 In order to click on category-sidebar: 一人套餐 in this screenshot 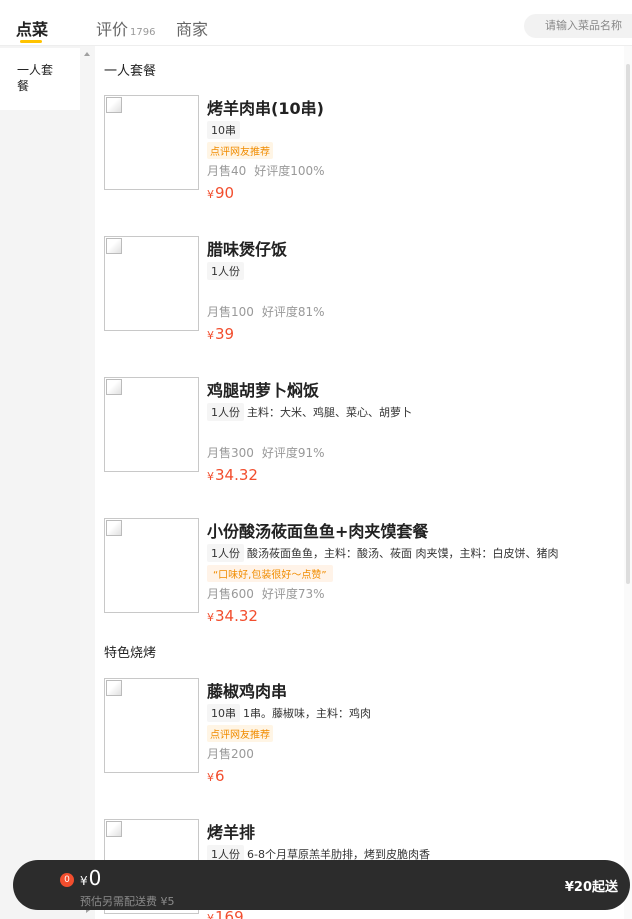, I will do `click(40, 482)`.